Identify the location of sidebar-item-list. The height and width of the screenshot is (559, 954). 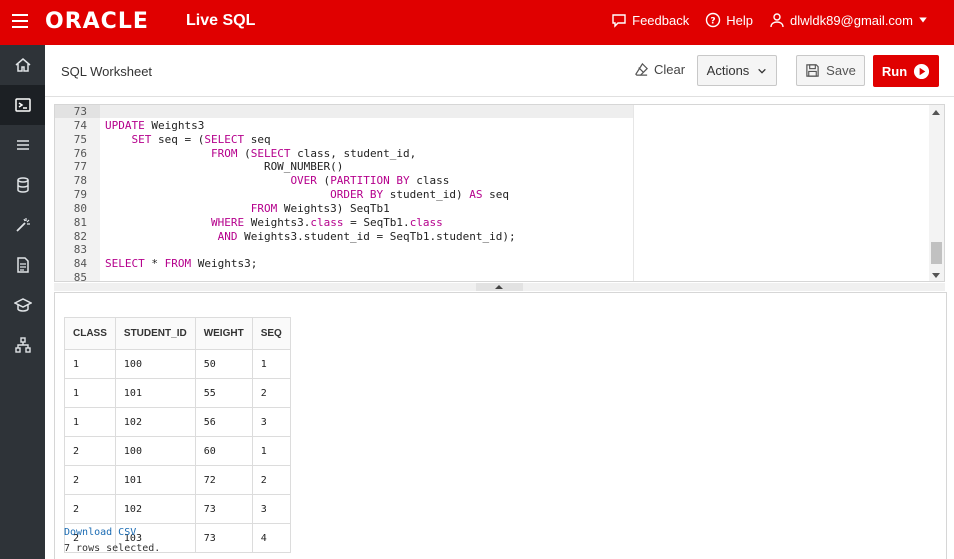
(22, 145).